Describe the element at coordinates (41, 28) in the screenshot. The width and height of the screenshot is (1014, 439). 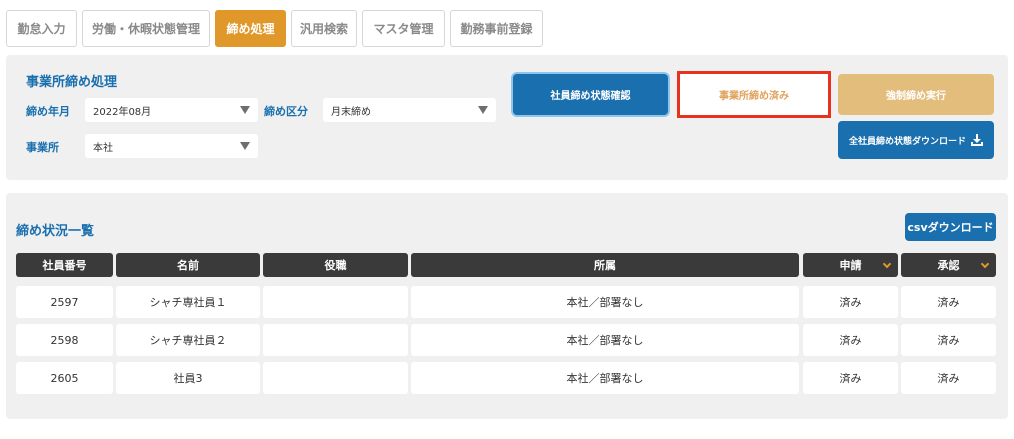
I see `tab-attendance-input: 勤怠入力` at that location.